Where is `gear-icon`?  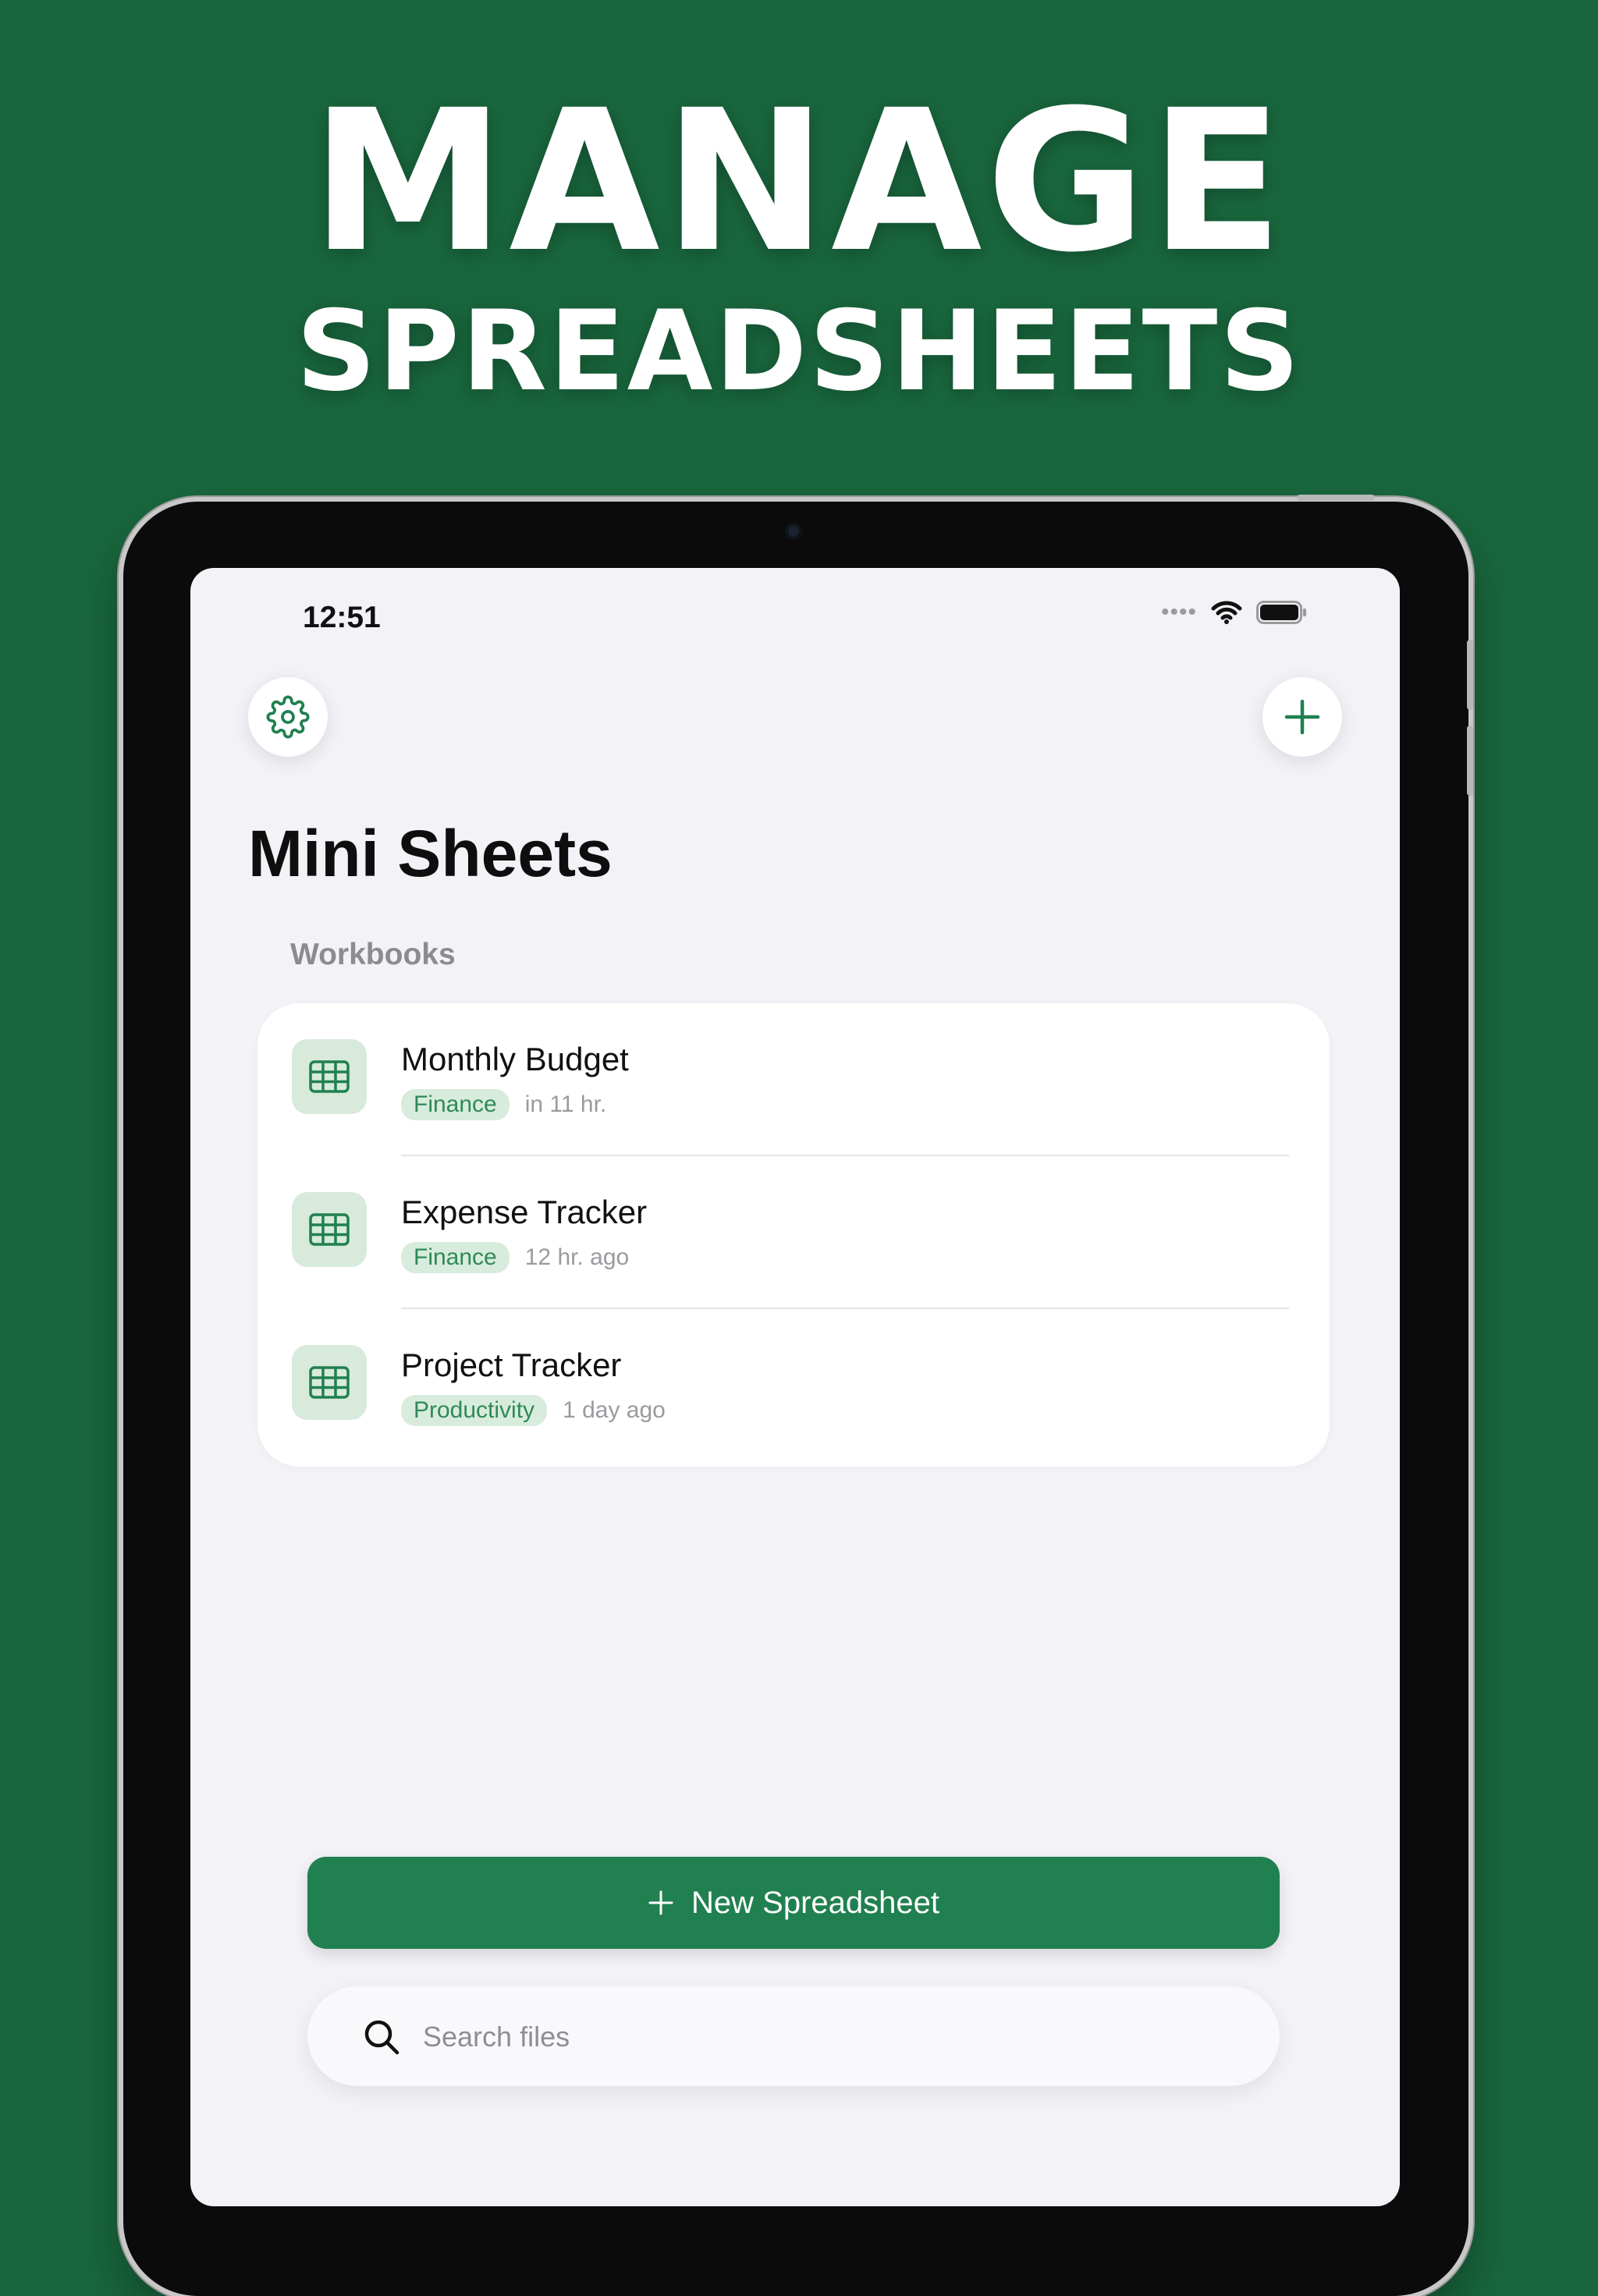
gear-icon is located at coordinates (288, 717).